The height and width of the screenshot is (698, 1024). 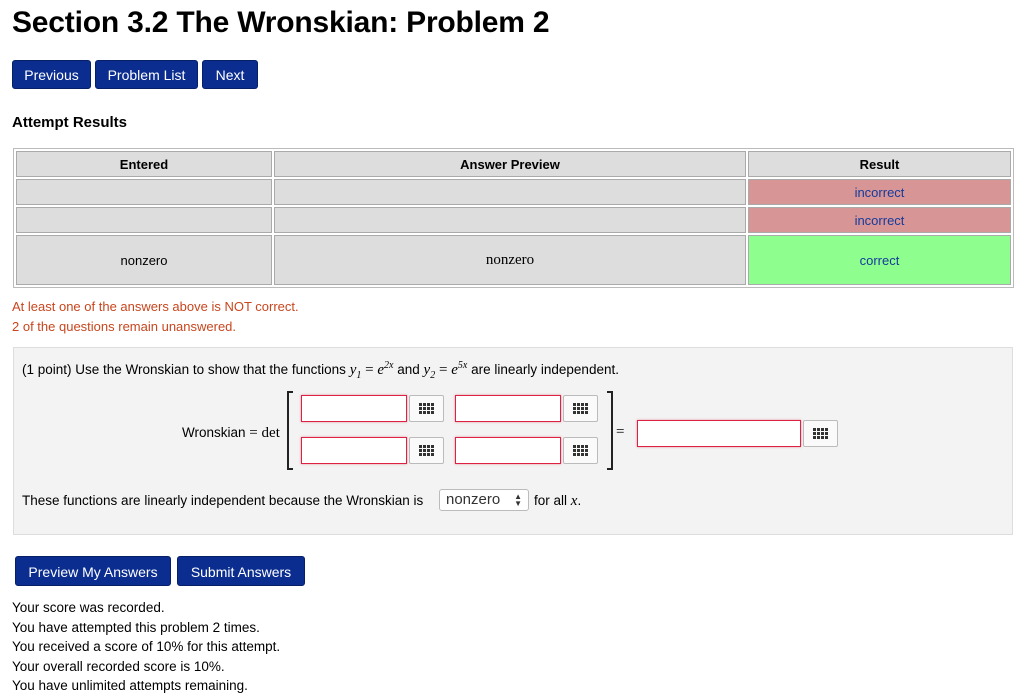 I want to click on independence-select: nonzero ▲ ▼, so click(x=484, y=500).